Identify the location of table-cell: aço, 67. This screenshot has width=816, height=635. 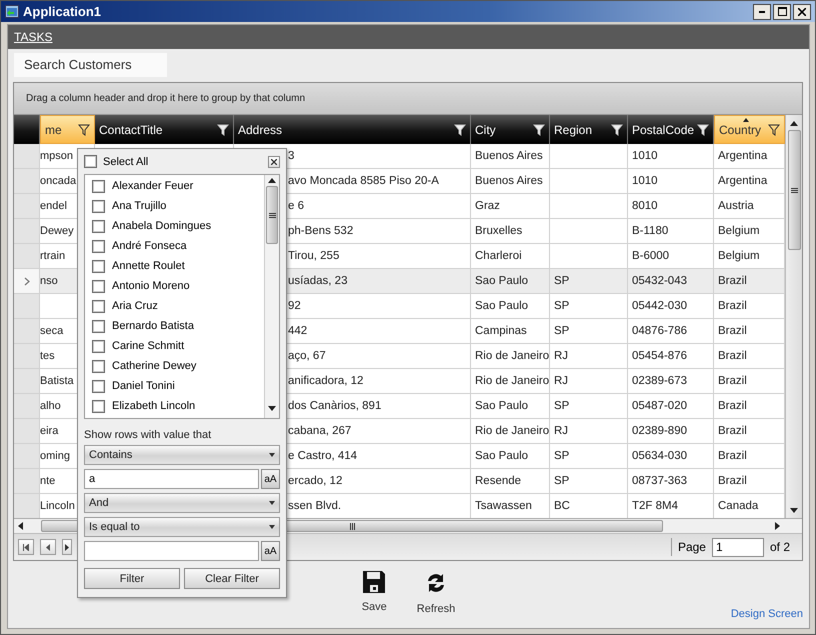
(307, 356).